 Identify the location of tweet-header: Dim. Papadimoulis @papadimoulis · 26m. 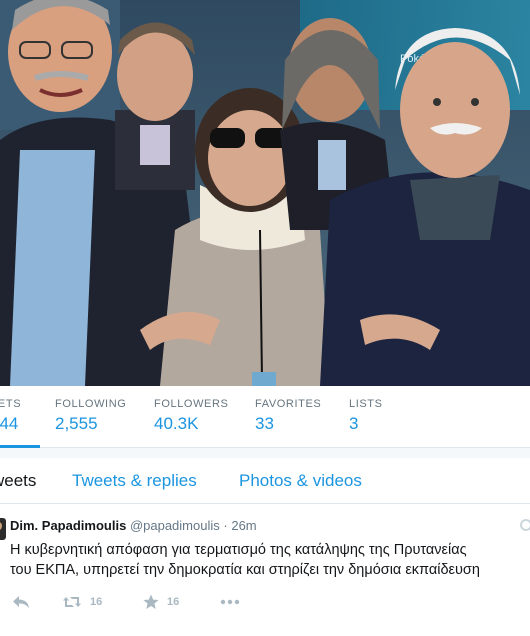
(133, 525).